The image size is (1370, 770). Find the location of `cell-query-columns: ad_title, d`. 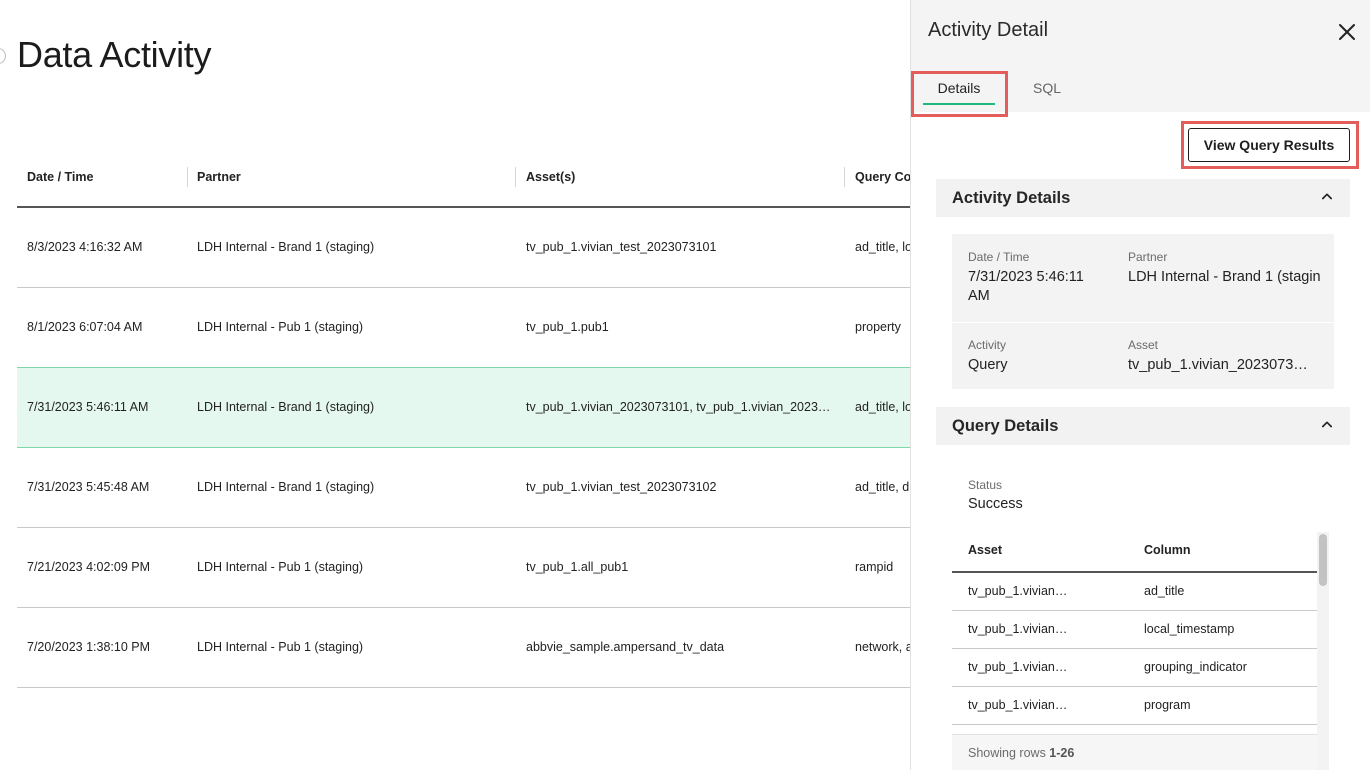

cell-query-columns: ad_title, d is located at coordinates (882, 487).